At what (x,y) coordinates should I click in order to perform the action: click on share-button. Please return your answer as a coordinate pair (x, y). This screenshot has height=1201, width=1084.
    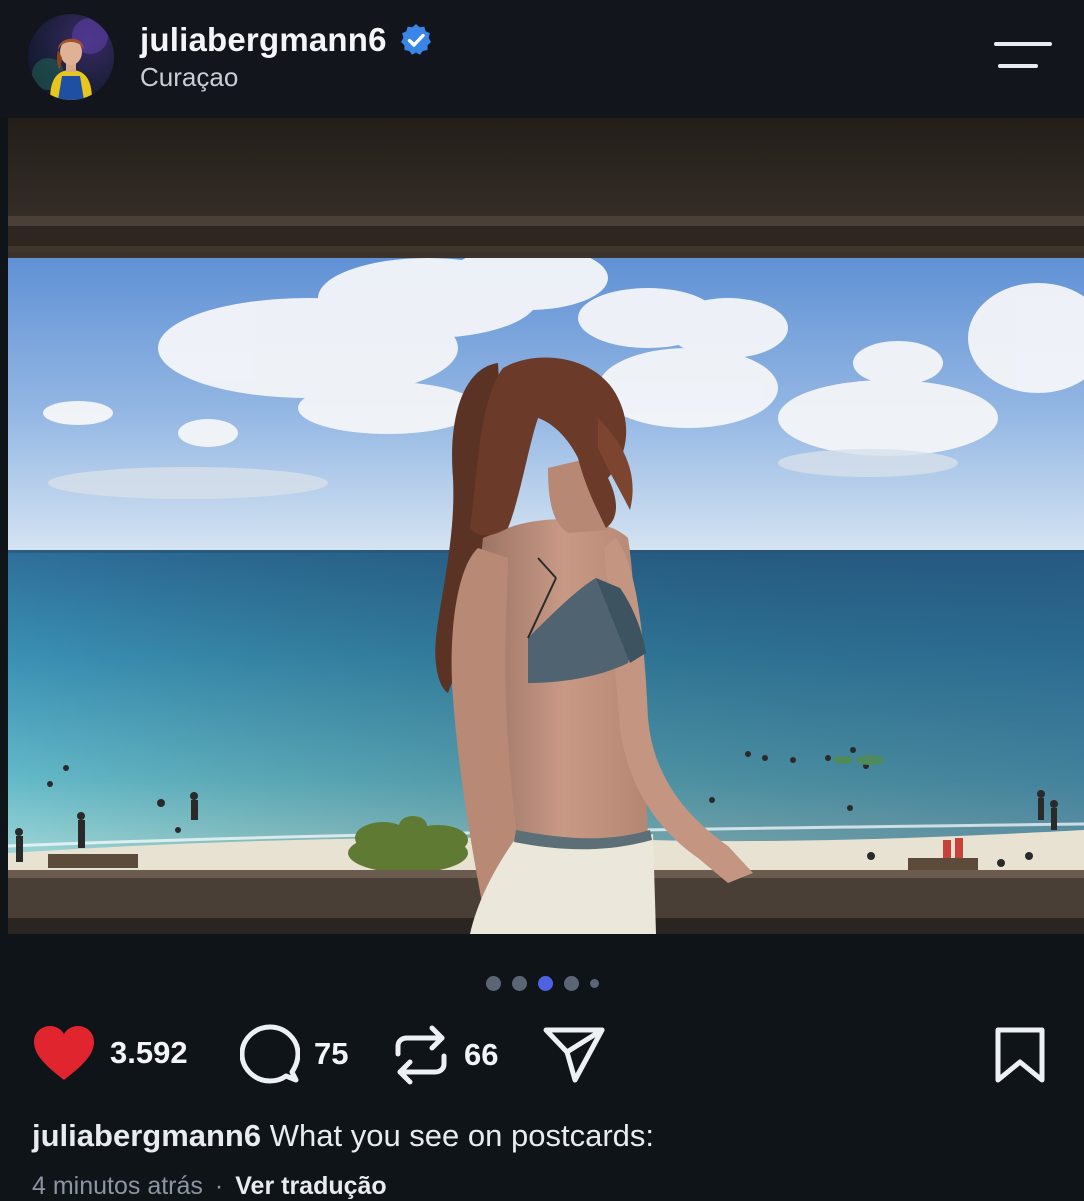
    Looking at the image, I should click on (574, 1055).